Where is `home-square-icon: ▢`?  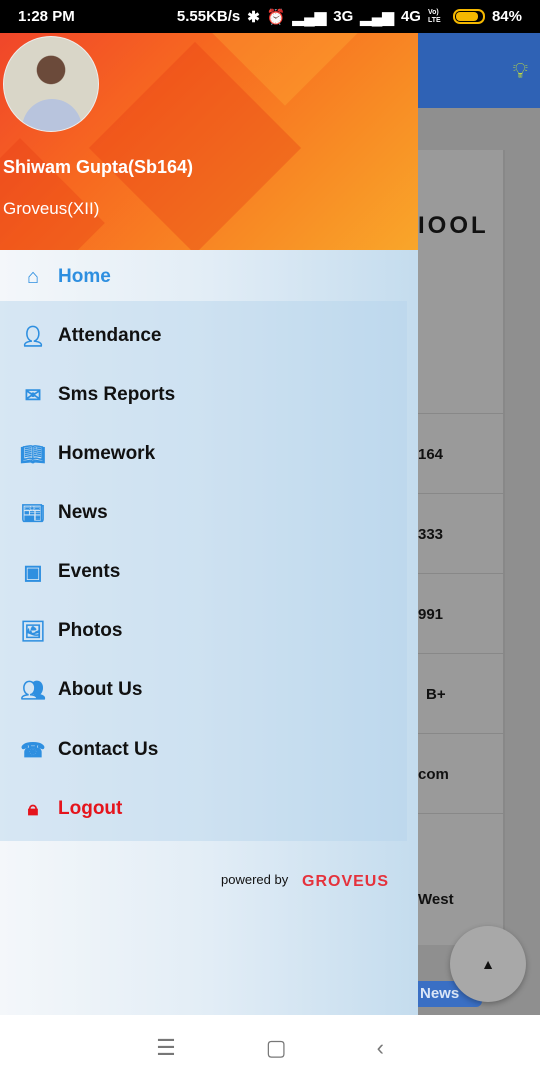 home-square-icon: ▢ is located at coordinates (276, 1048).